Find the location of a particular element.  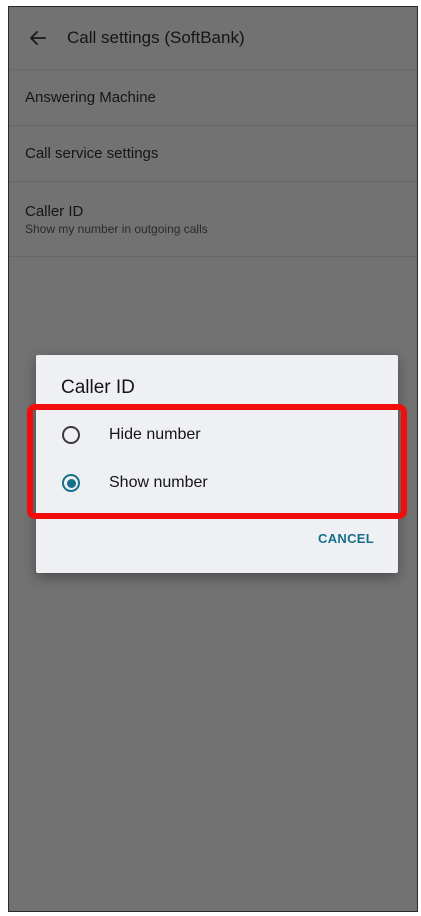

settings-item-title: Caller ID is located at coordinates (54, 211).